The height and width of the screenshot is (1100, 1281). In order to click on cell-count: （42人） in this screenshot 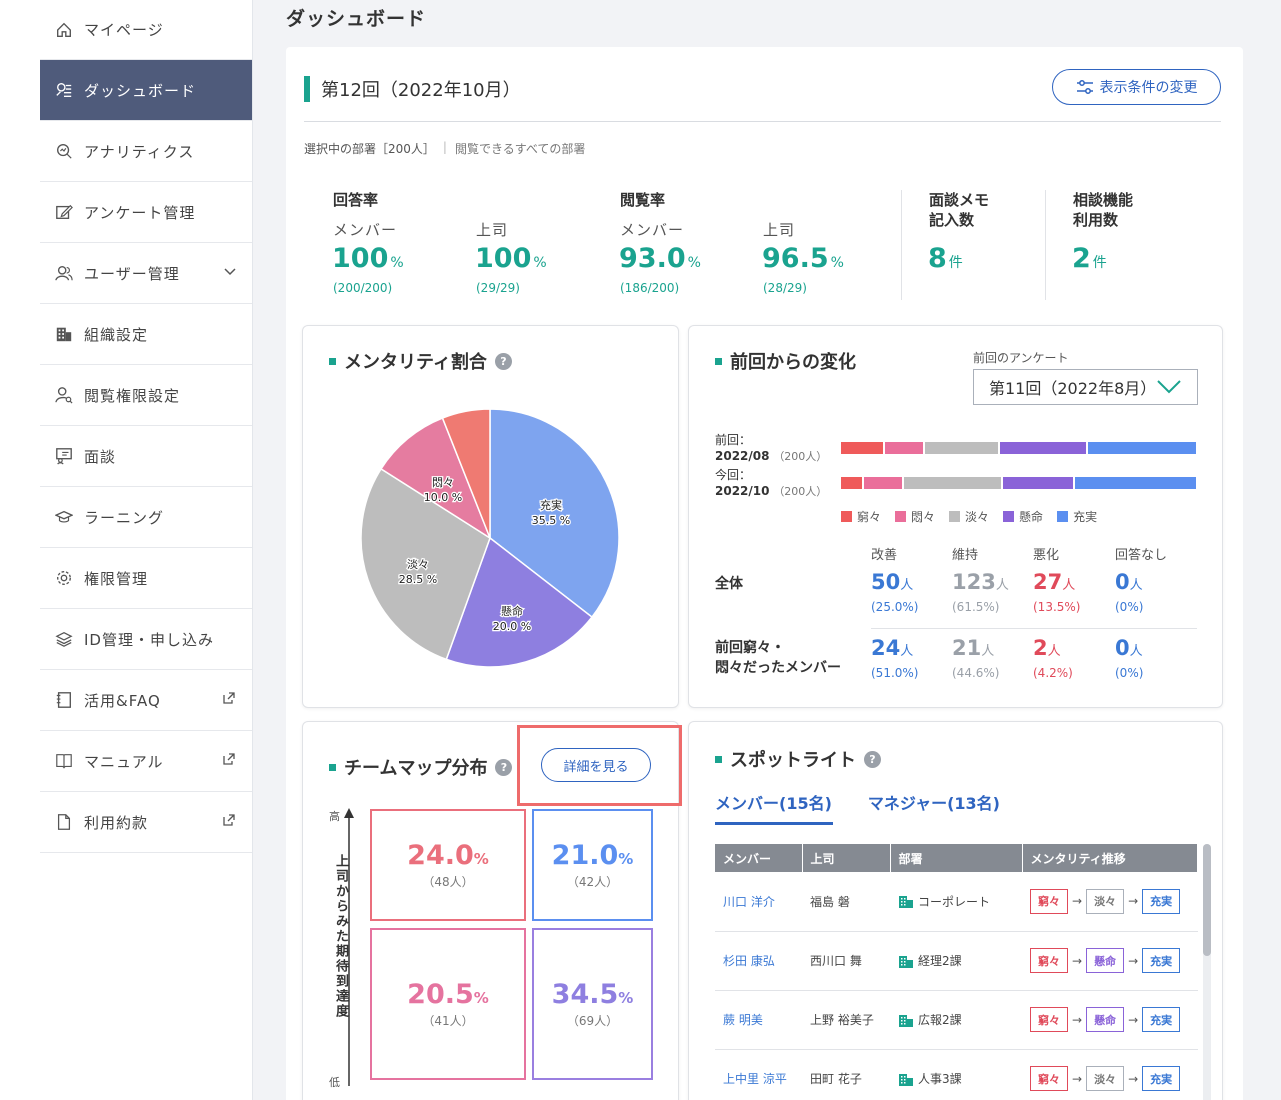, I will do `click(592, 882)`.